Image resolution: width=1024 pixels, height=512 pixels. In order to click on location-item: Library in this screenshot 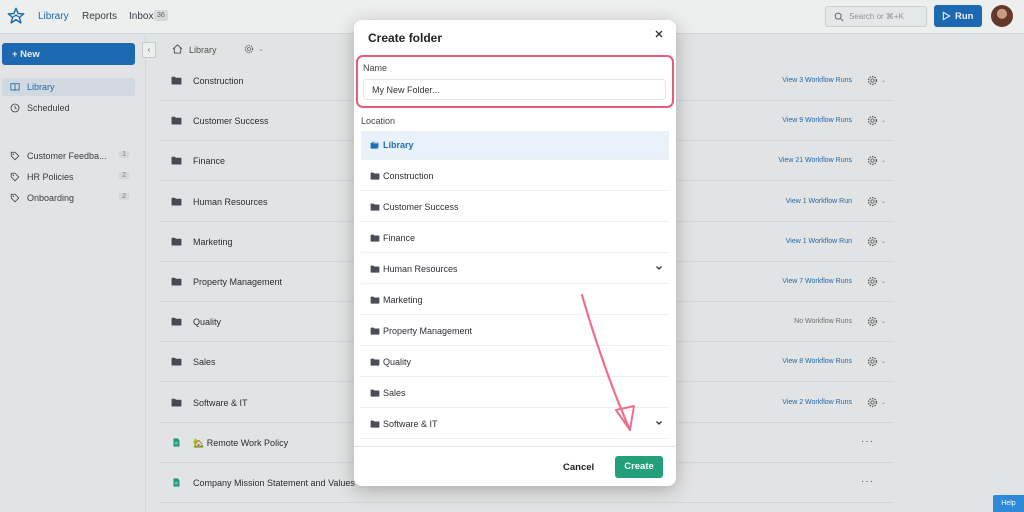, I will do `click(515, 145)`.